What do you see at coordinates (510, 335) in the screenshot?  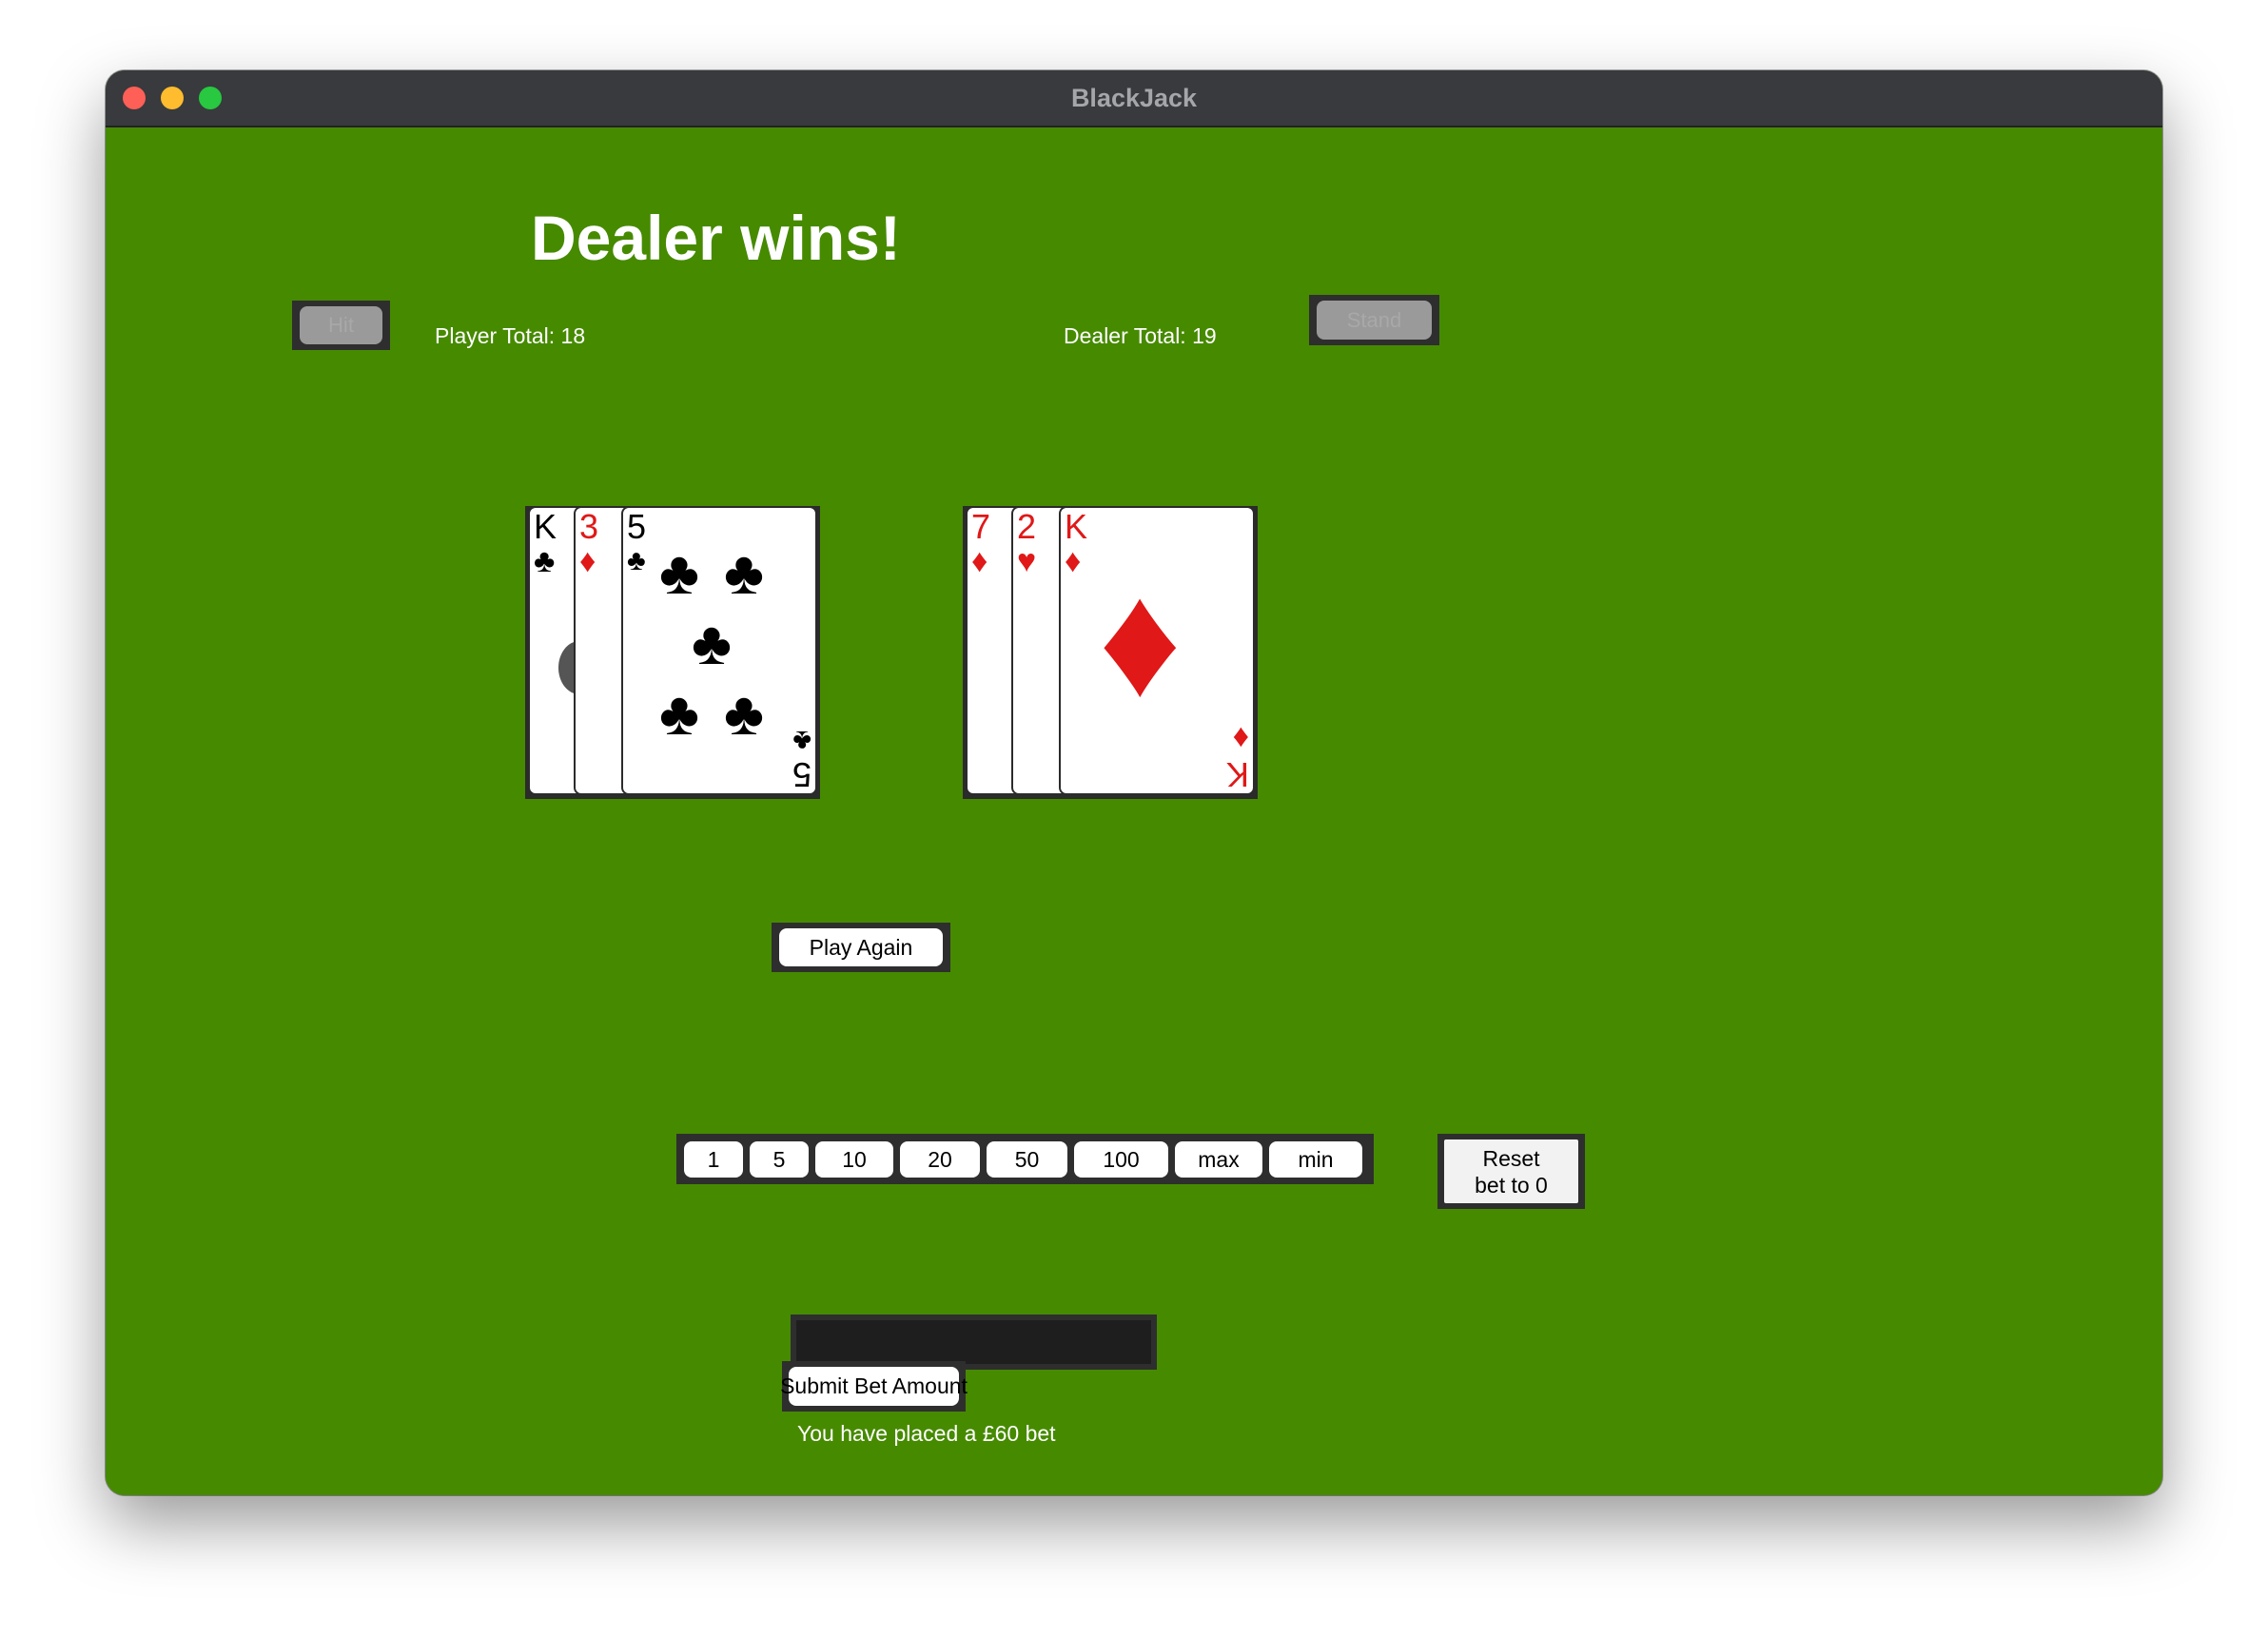 I see `player-total-label: Player Total: 18` at bounding box center [510, 335].